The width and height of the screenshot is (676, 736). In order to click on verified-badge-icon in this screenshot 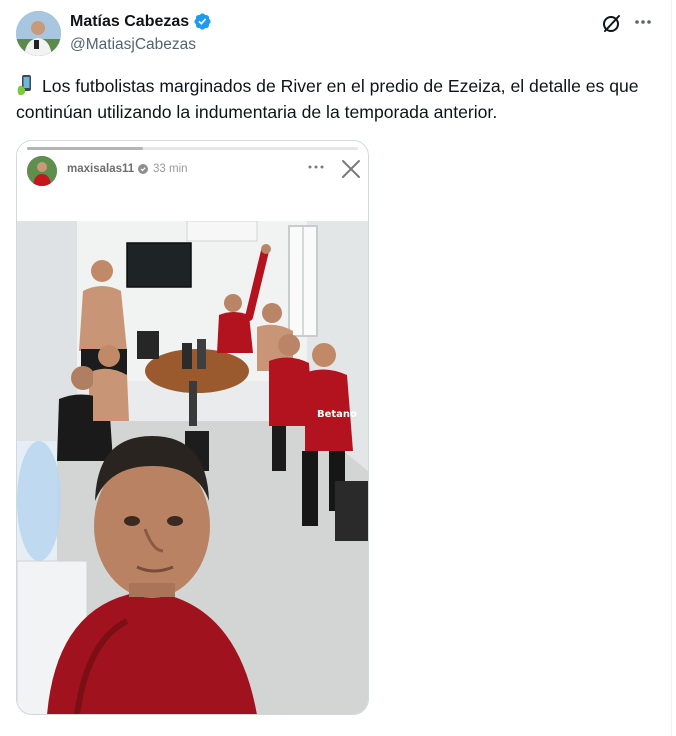, I will do `click(202, 21)`.